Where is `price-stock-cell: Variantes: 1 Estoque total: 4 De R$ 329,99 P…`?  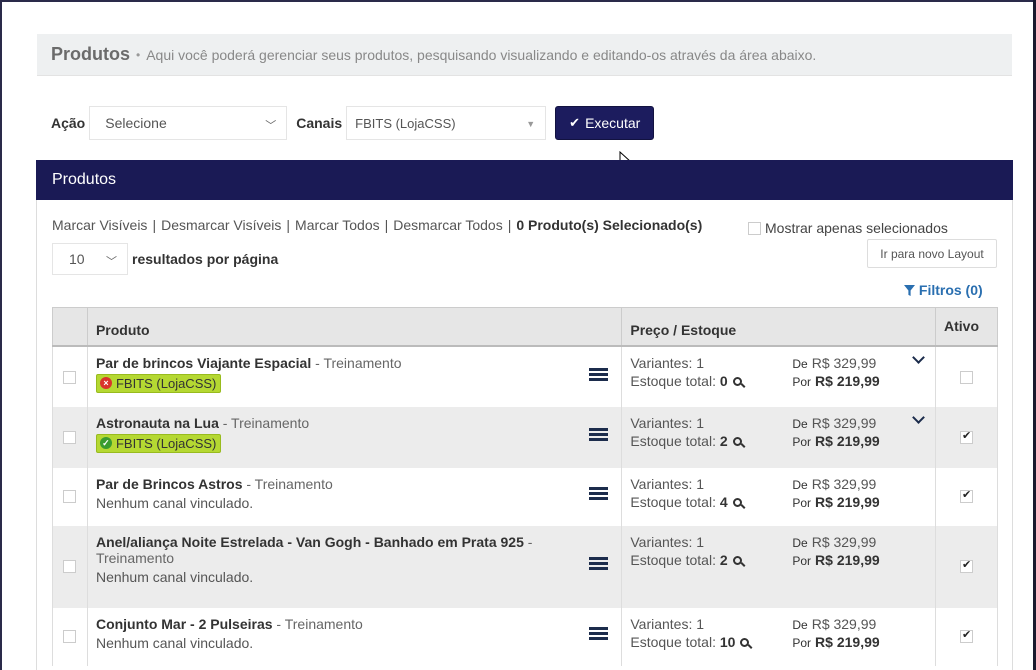
price-stock-cell: Variantes: 1 Estoque total: 4 De R$ 329,99 P… is located at coordinates (778, 496).